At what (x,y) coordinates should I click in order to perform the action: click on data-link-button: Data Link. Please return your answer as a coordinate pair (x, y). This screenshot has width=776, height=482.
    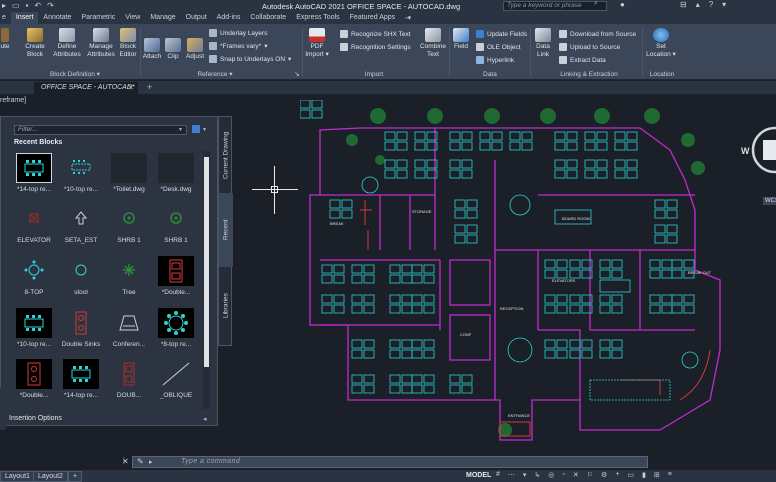
    Looking at the image, I should click on (543, 43).